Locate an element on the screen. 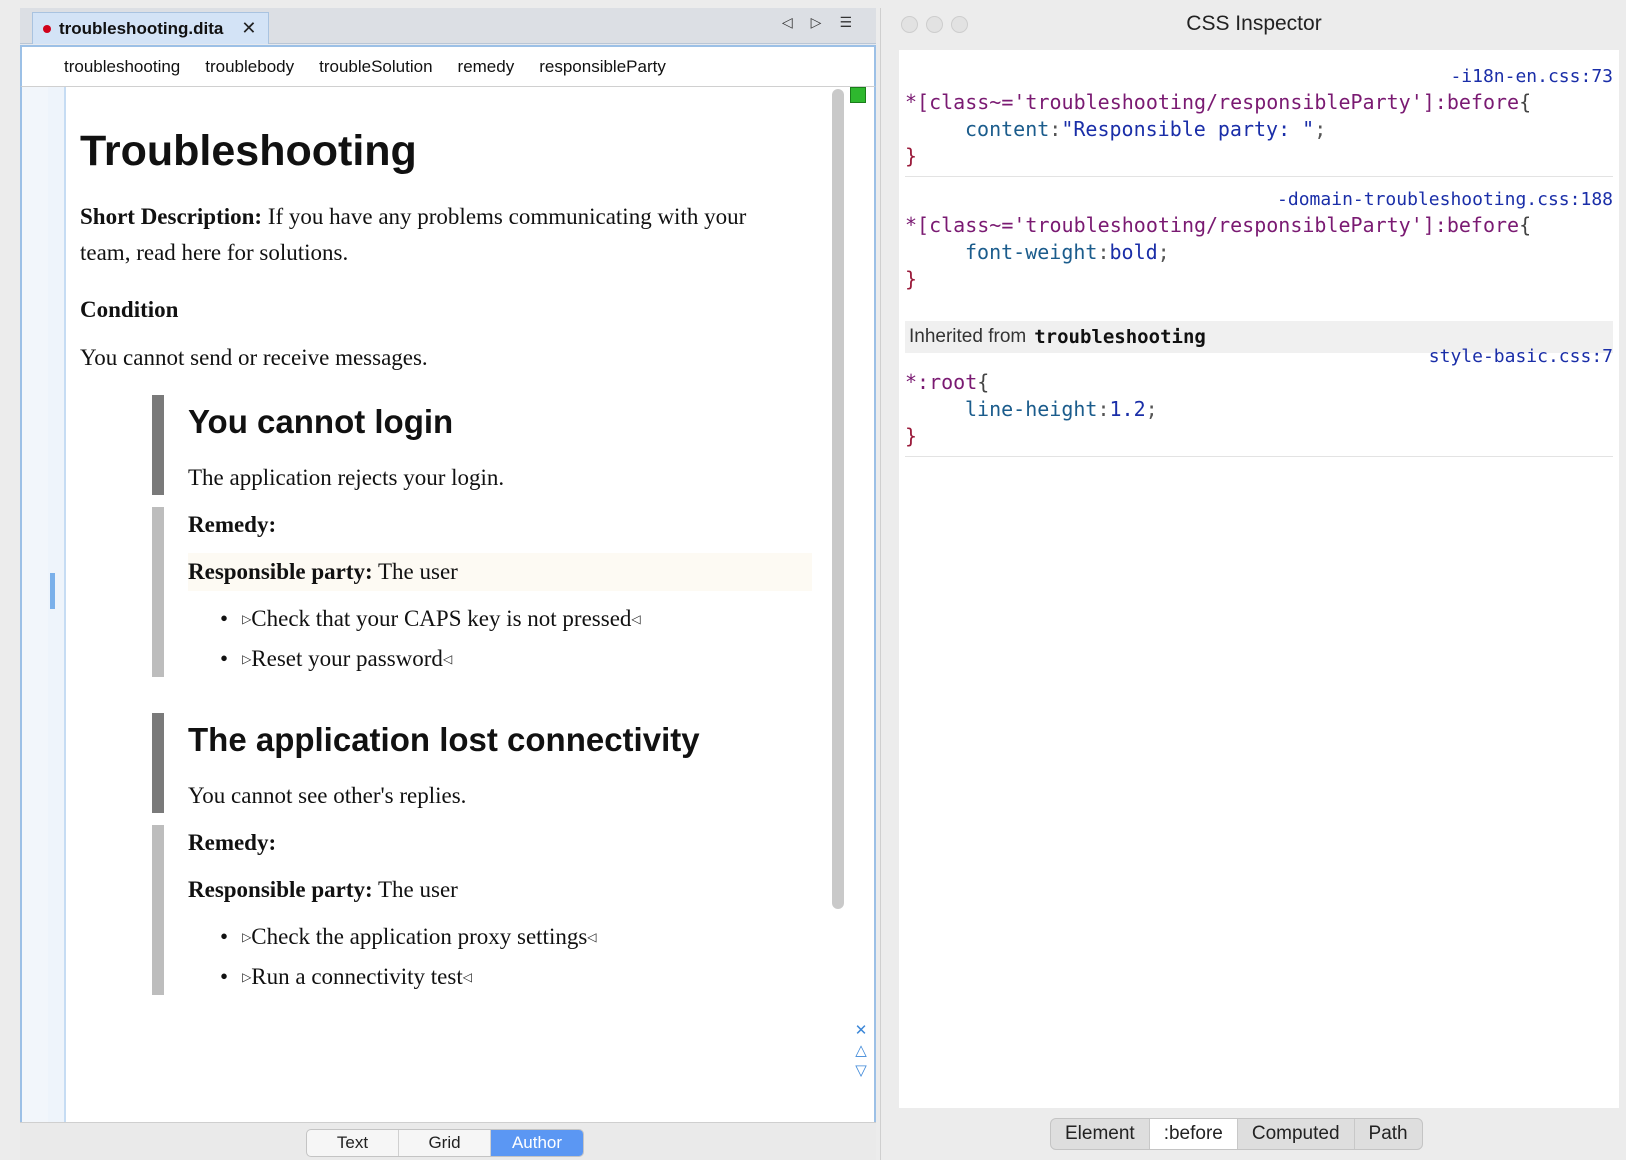 This screenshot has height=1160, width=1626. vertical-scrollbar is located at coordinates (839, 604).